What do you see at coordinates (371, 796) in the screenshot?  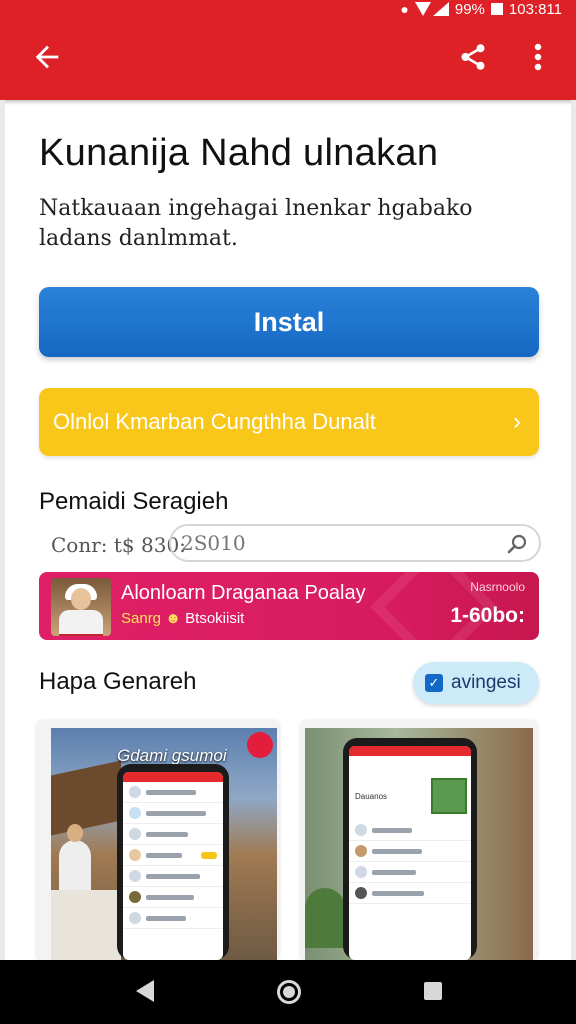 I see `shot2-header: Dauanos` at bounding box center [371, 796].